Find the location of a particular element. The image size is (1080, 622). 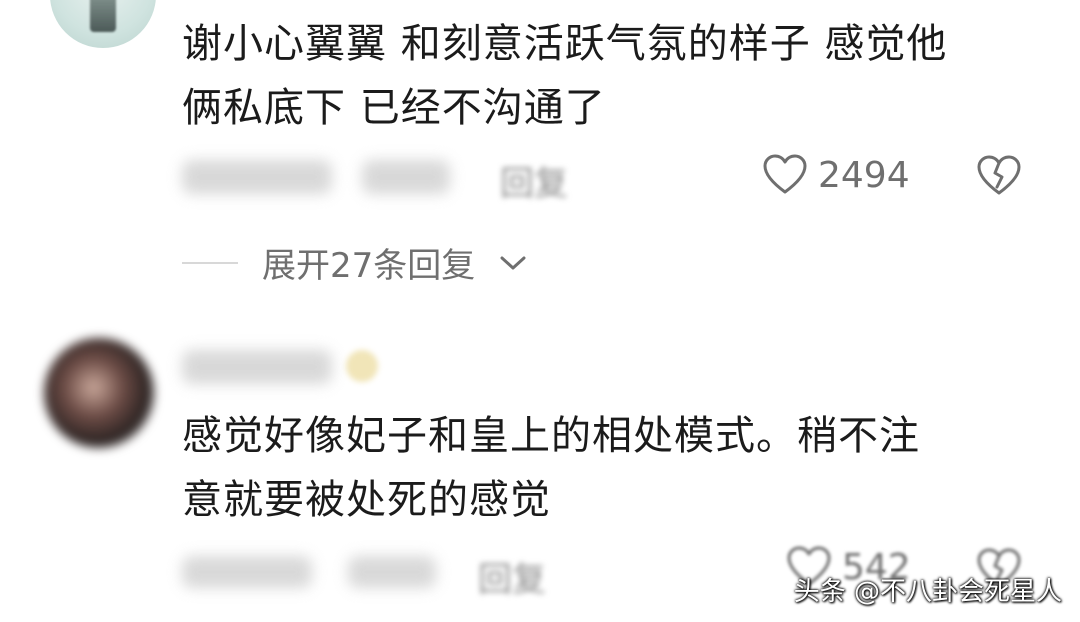

comment-text: 谢小心翼翼 和刻意活跃气氛的样子 感觉他 俩私底下 已经不沟通了 is located at coordinates (564, 76).